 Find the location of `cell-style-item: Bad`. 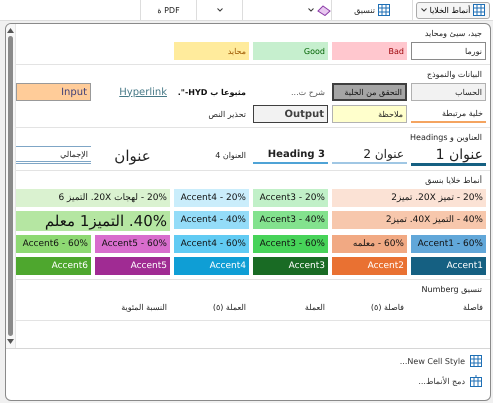

cell-style-item: Bad is located at coordinates (369, 51).